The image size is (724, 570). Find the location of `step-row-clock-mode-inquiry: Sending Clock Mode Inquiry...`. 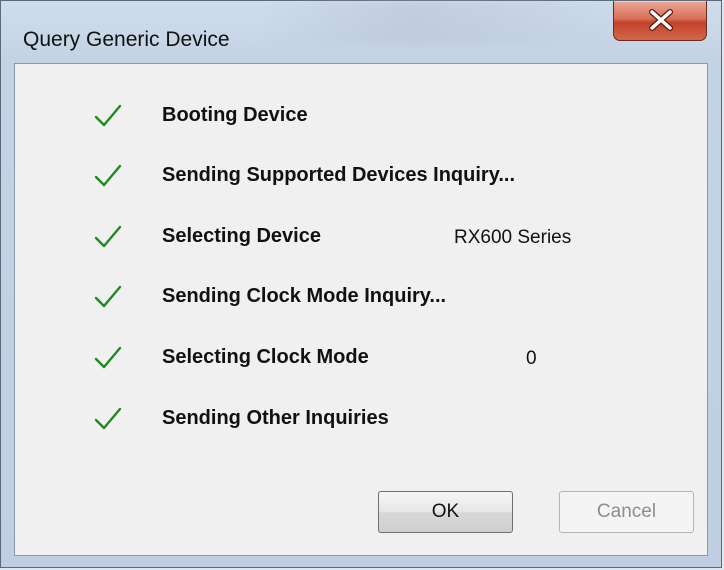

step-row-clock-mode-inquiry: Sending Clock Mode Inquiry... is located at coordinates (361, 299).